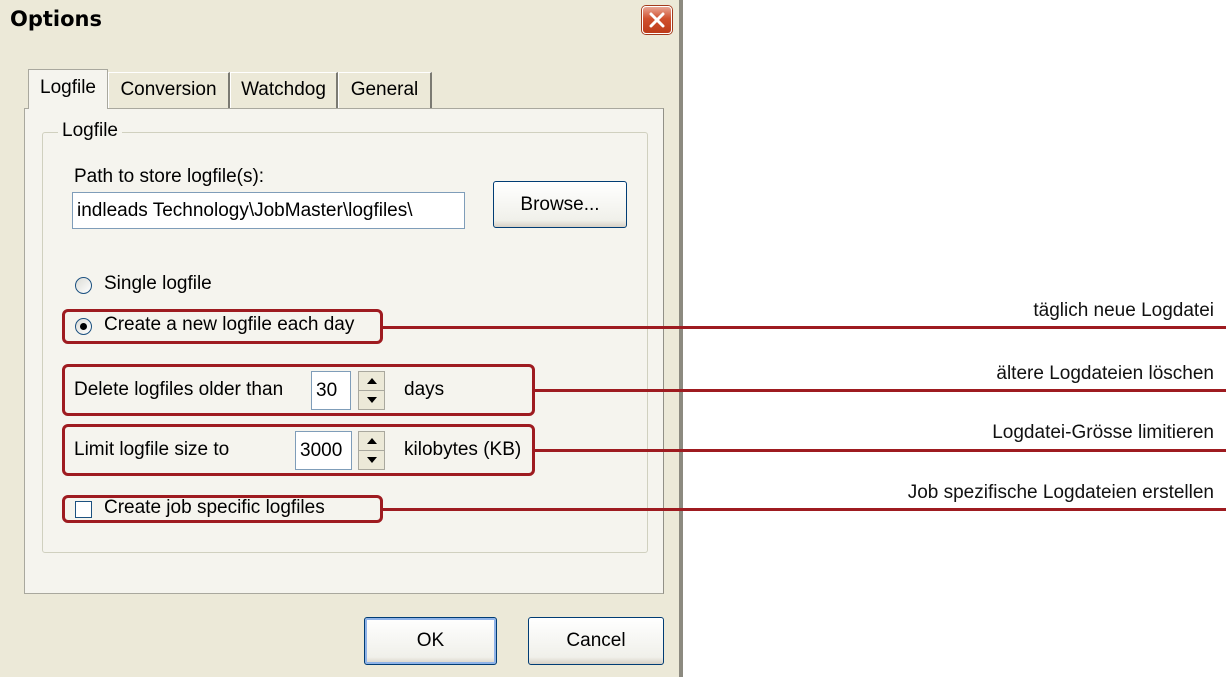 The height and width of the screenshot is (677, 1226). I want to click on close-icon, so click(657, 20).